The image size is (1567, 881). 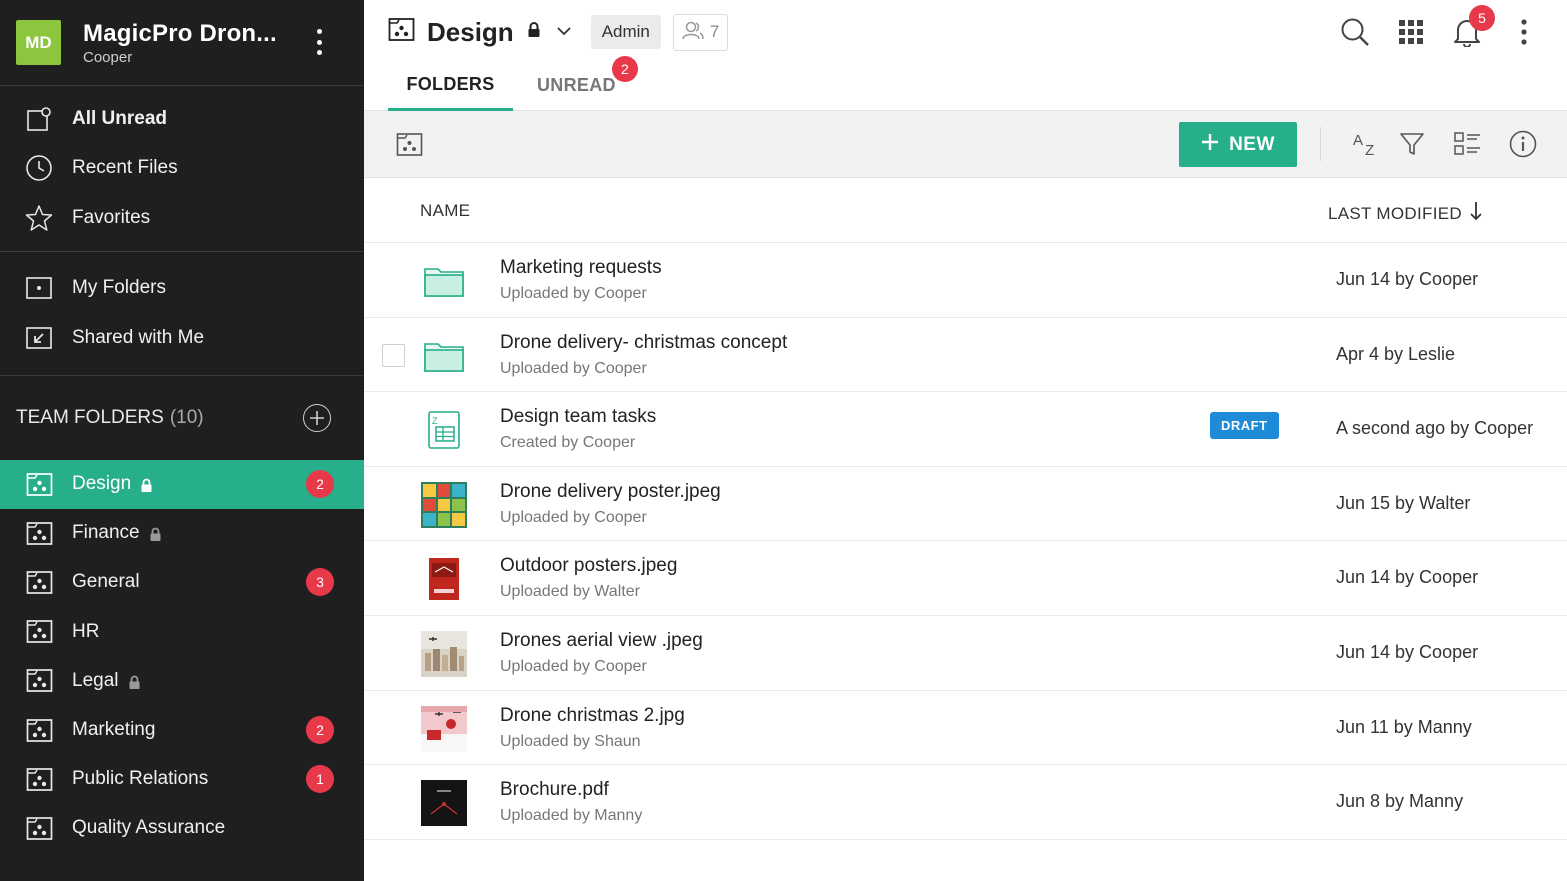 What do you see at coordinates (1244, 426) in the screenshot?
I see `draft-badge: DRAFT` at bounding box center [1244, 426].